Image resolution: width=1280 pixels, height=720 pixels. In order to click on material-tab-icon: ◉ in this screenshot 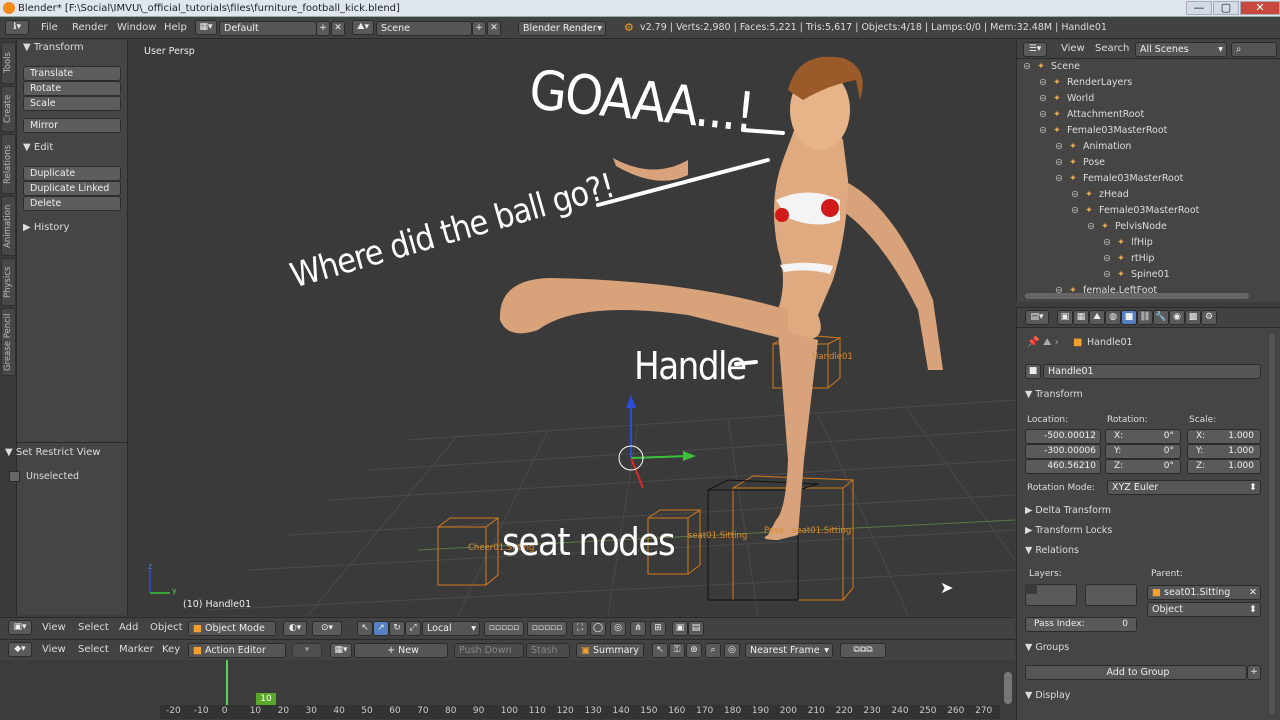, I will do `click(1177, 317)`.